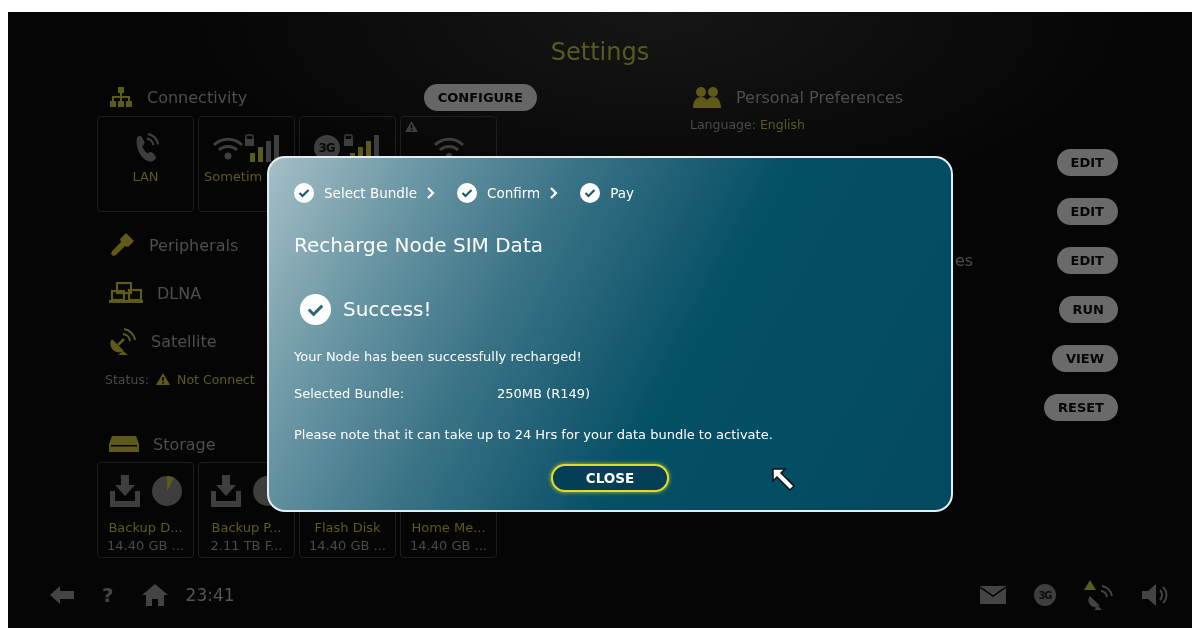 This screenshot has width=1200, height=628. Describe the element at coordinates (513, 193) in the screenshot. I see `step-label: Confirm` at that location.